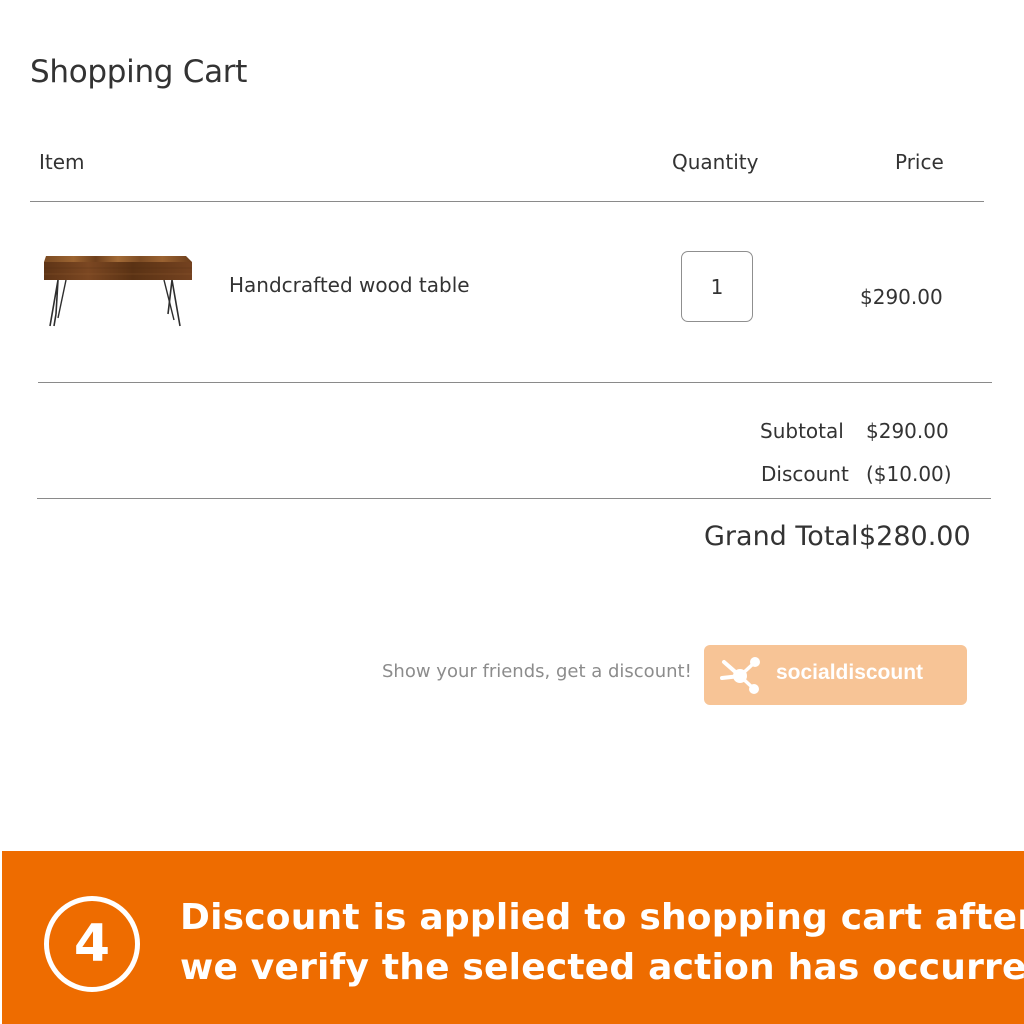 This screenshot has height=1024, width=1024. What do you see at coordinates (349, 285) in the screenshot?
I see `product-name: Handcrafted wood table` at bounding box center [349, 285].